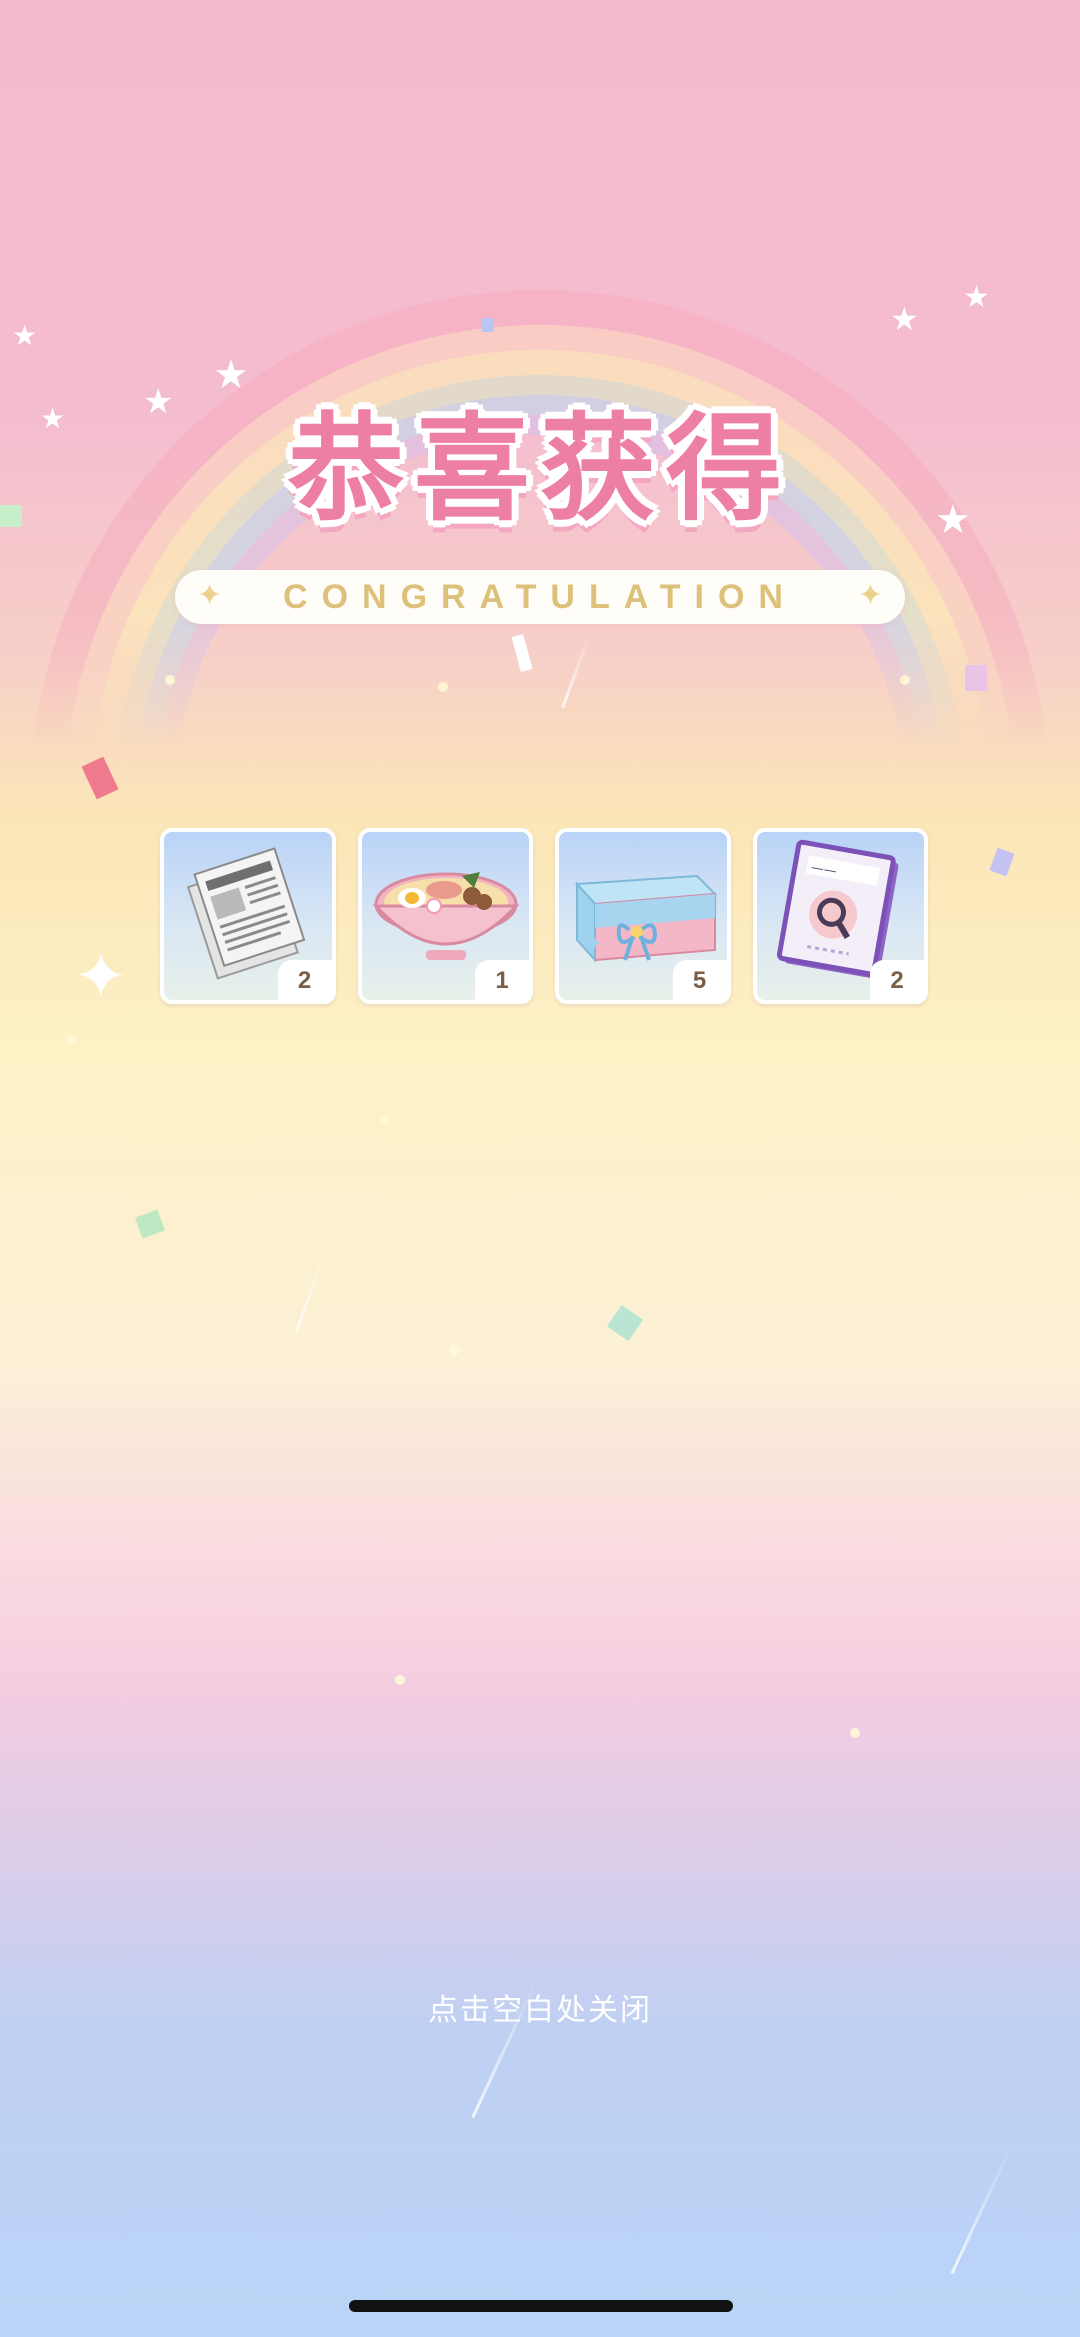 The height and width of the screenshot is (2337, 1080). What do you see at coordinates (643, 916) in the screenshot?
I see `reward-item-gift-box: ✦ 5` at bounding box center [643, 916].